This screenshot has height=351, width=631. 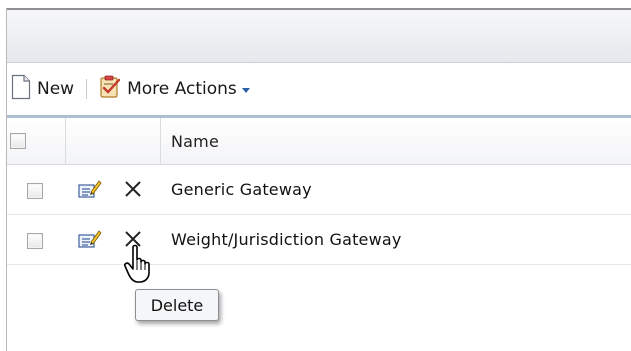 I want to click on row-name: Weight/Jurisdiction Gateway, so click(x=286, y=239).